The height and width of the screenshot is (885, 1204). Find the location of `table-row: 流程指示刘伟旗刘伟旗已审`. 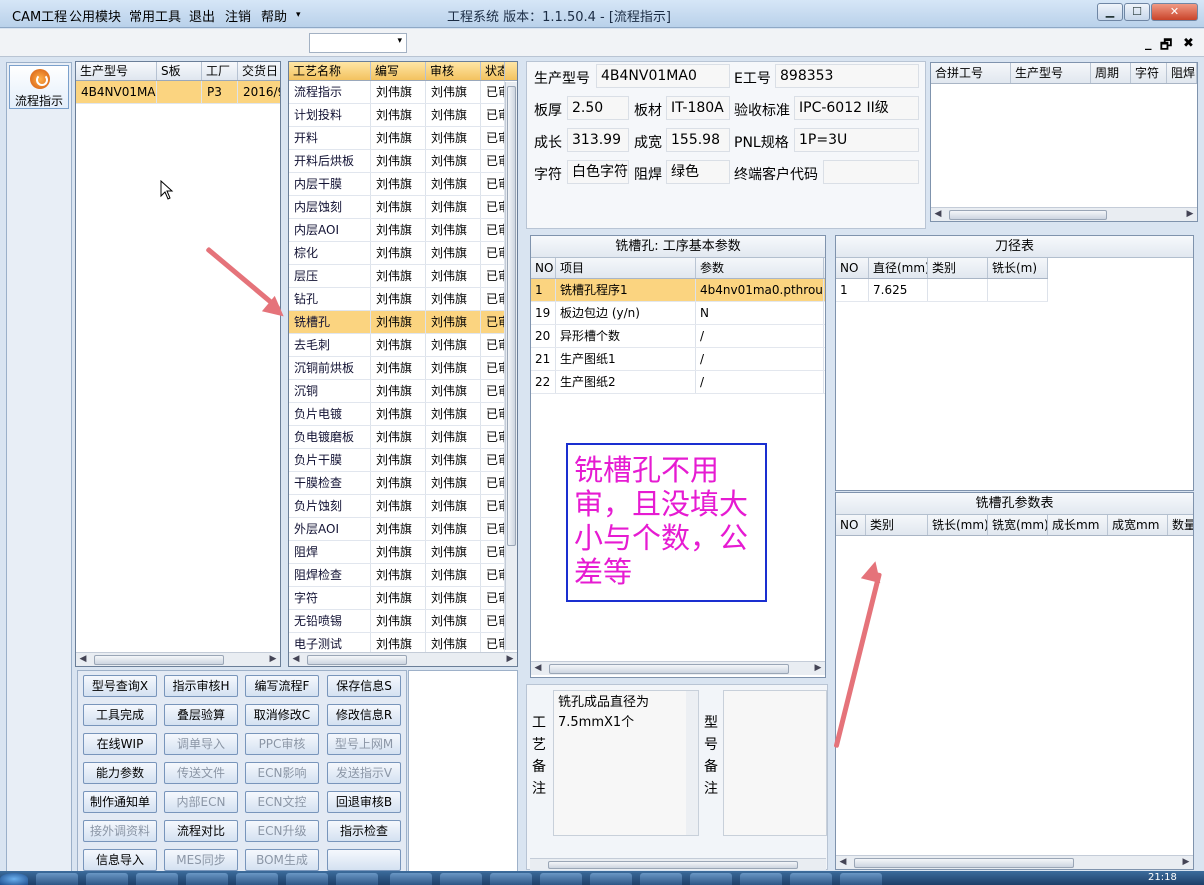

table-row: 流程指示刘伟旗刘伟旗已审 is located at coordinates (403, 92).